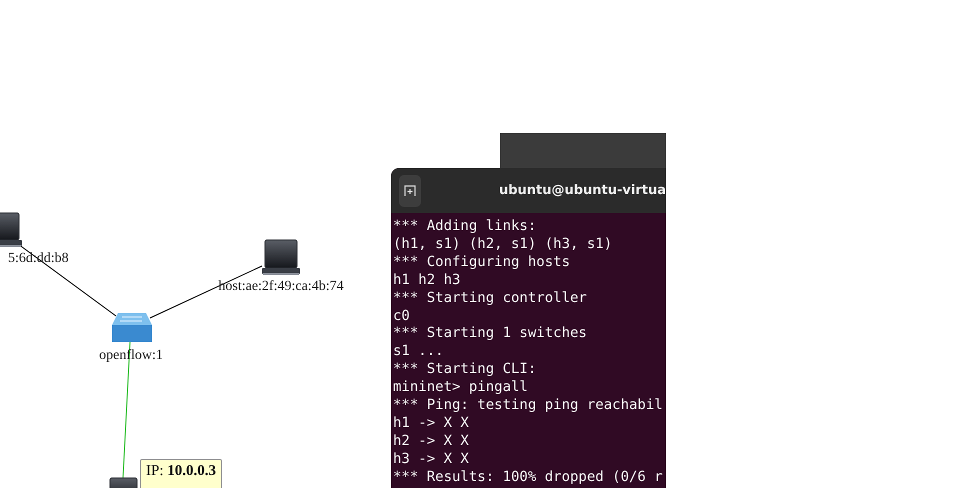 This screenshot has width=962, height=488. What do you see at coordinates (431, 423) in the screenshot?
I see `terminal-line: h1 -> X X` at bounding box center [431, 423].